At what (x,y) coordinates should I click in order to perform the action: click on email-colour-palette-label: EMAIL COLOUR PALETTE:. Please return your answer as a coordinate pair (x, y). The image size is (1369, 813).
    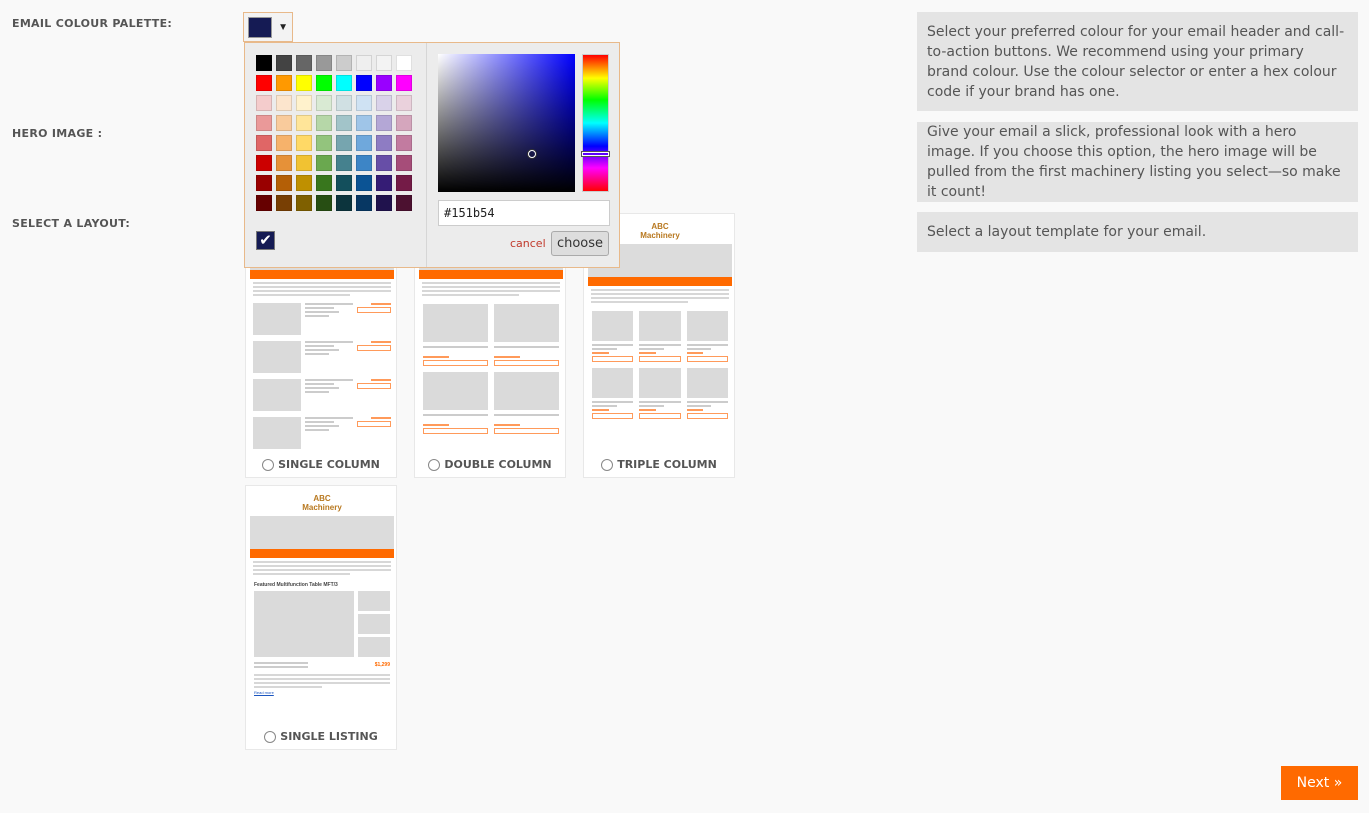
    Looking at the image, I should click on (92, 23).